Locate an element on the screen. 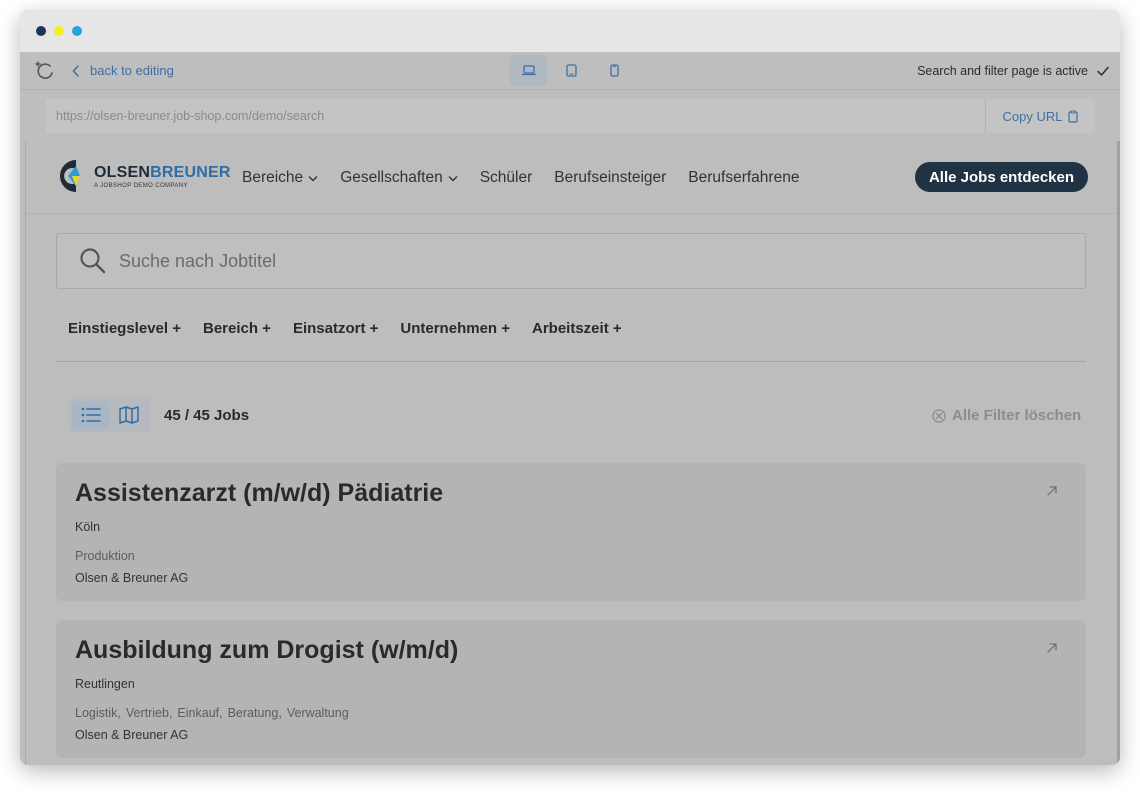 This screenshot has width=1140, height=795. back-to-editing-label: back to editing is located at coordinates (132, 70).